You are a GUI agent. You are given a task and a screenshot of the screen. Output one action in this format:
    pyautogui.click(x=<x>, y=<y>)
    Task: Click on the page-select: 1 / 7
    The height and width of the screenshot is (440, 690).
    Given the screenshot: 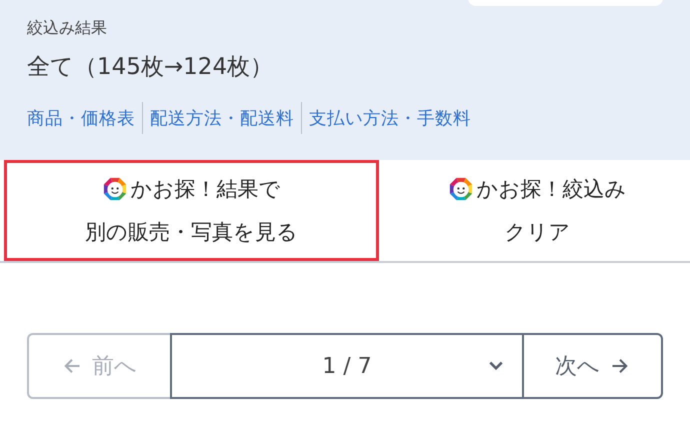 What is the action you would take?
    pyautogui.click(x=347, y=366)
    